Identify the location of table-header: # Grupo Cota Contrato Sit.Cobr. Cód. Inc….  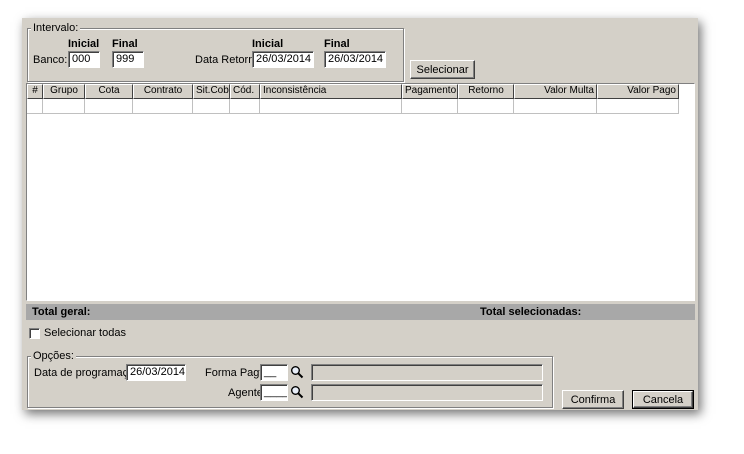
(353, 91).